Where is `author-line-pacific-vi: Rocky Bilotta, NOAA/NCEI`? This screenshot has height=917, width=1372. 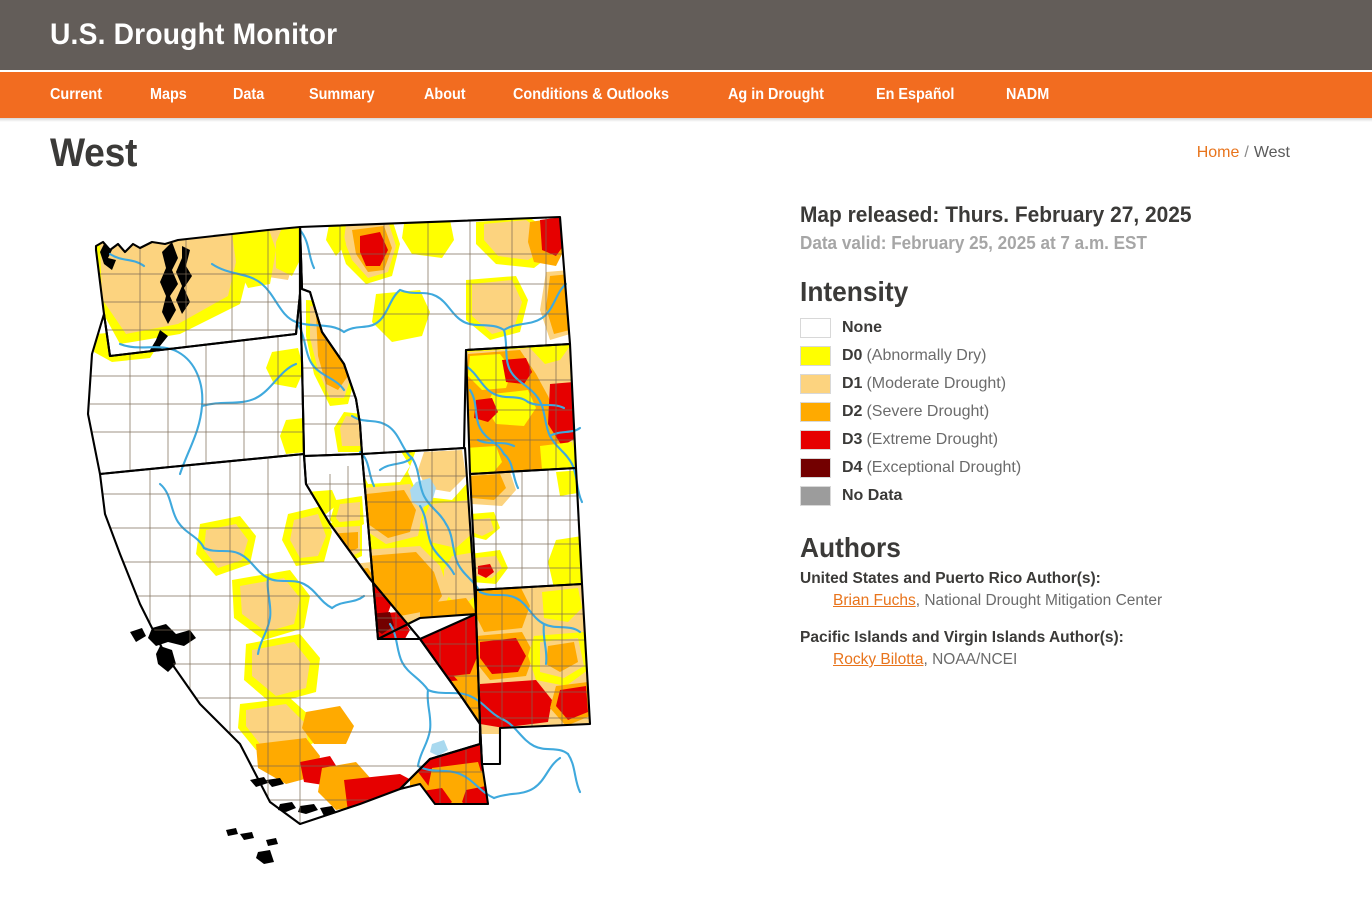 author-line-pacific-vi: Rocky Bilotta, NOAA/NCEI is located at coordinates (1006, 660).